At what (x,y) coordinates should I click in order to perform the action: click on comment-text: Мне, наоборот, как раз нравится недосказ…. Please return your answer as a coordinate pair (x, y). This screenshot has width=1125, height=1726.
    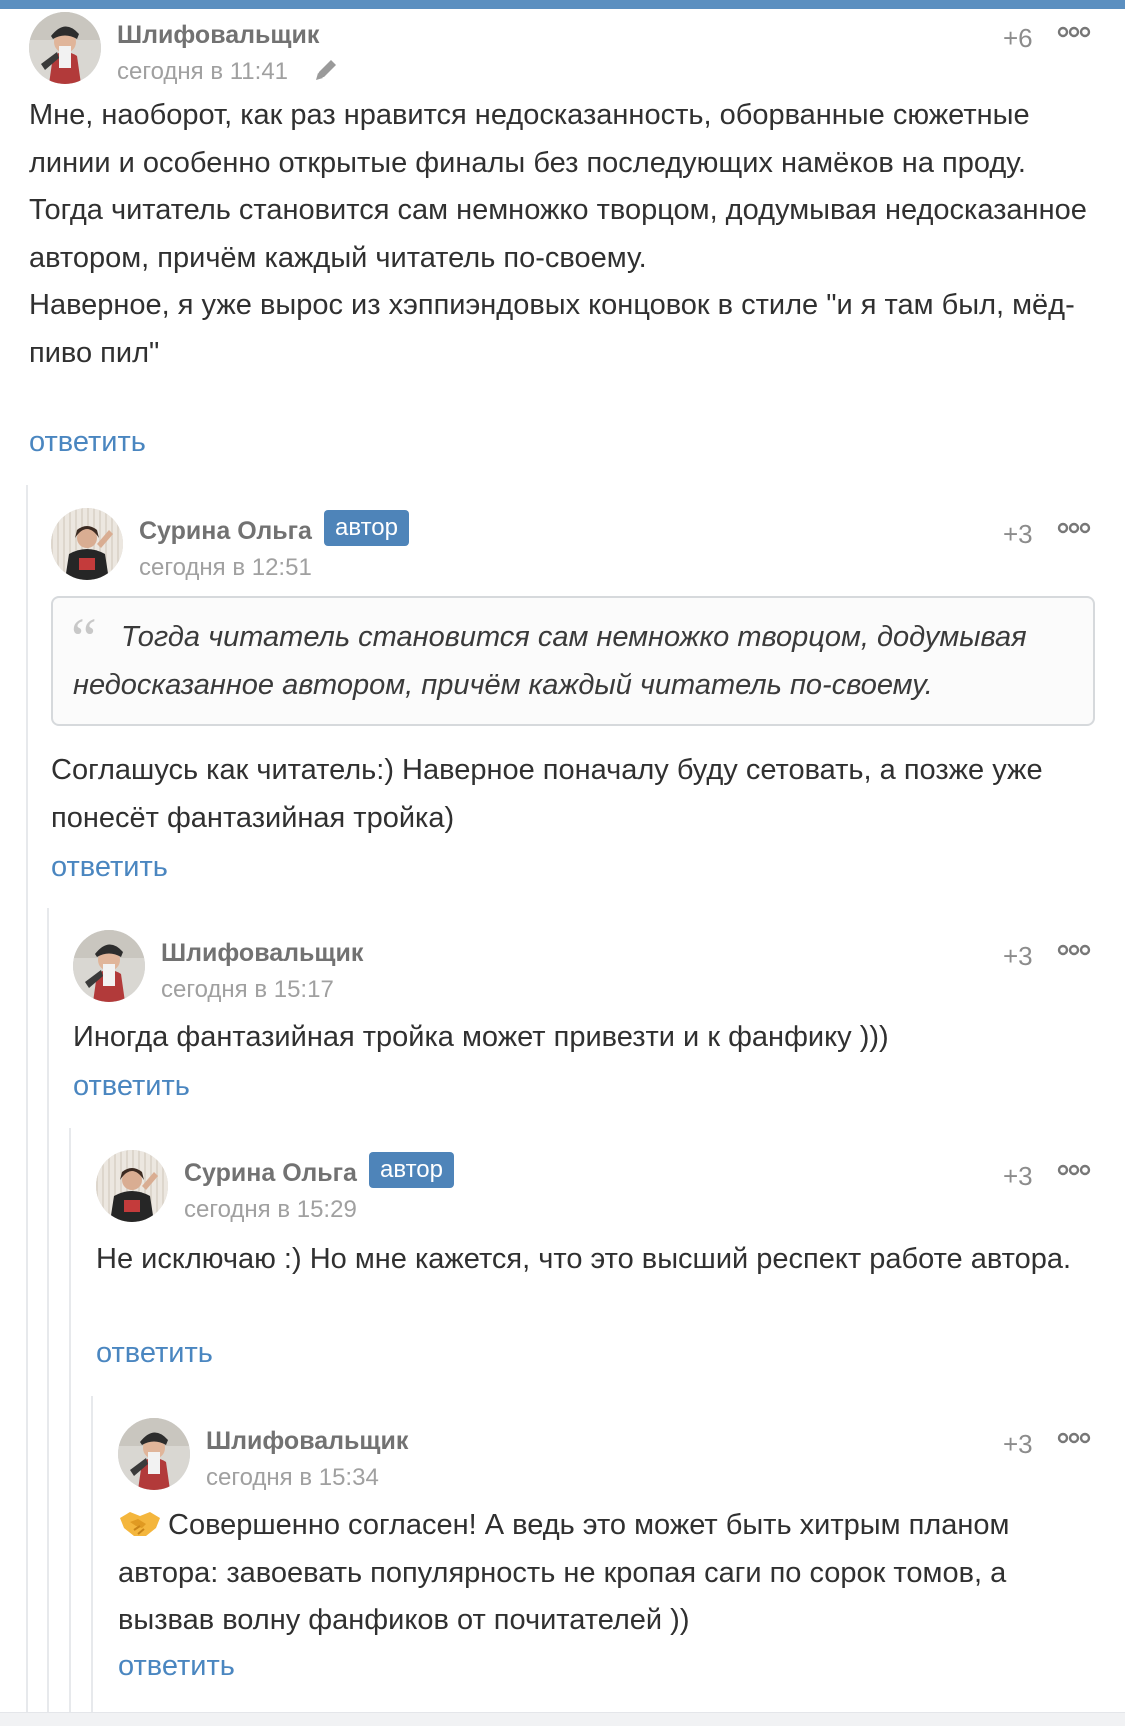
    Looking at the image, I should click on (558, 234).